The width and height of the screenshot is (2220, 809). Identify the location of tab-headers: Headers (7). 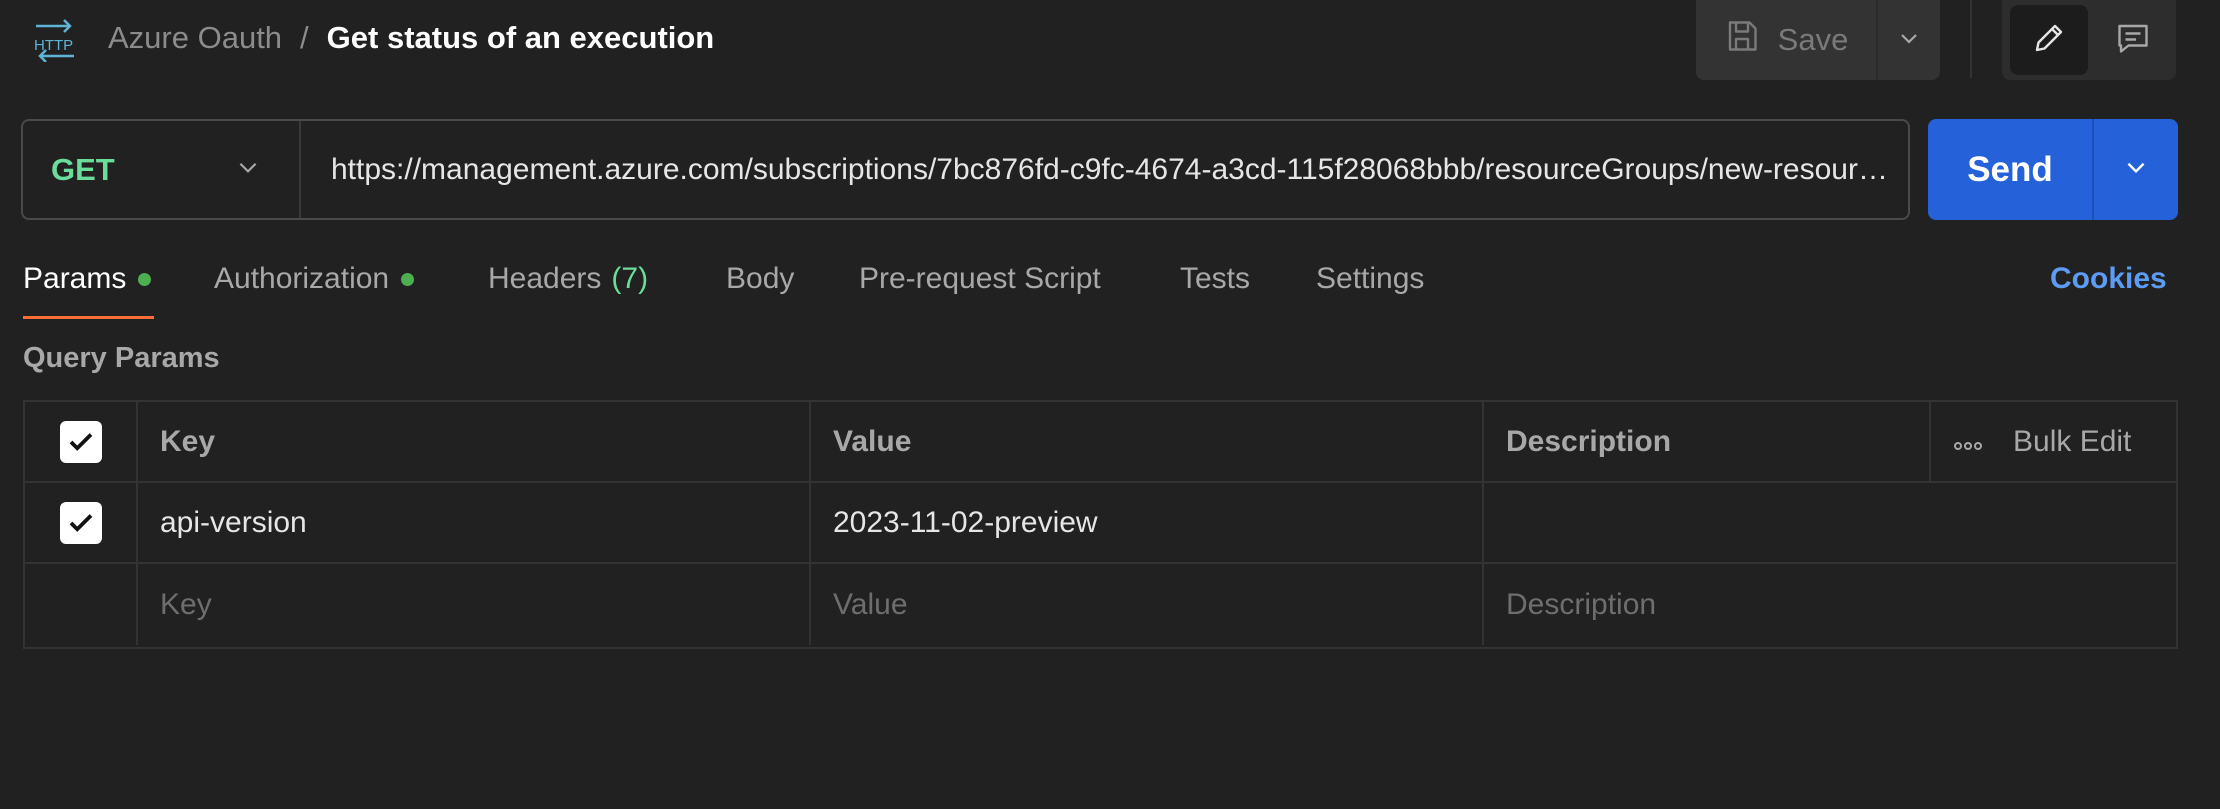
(568, 279).